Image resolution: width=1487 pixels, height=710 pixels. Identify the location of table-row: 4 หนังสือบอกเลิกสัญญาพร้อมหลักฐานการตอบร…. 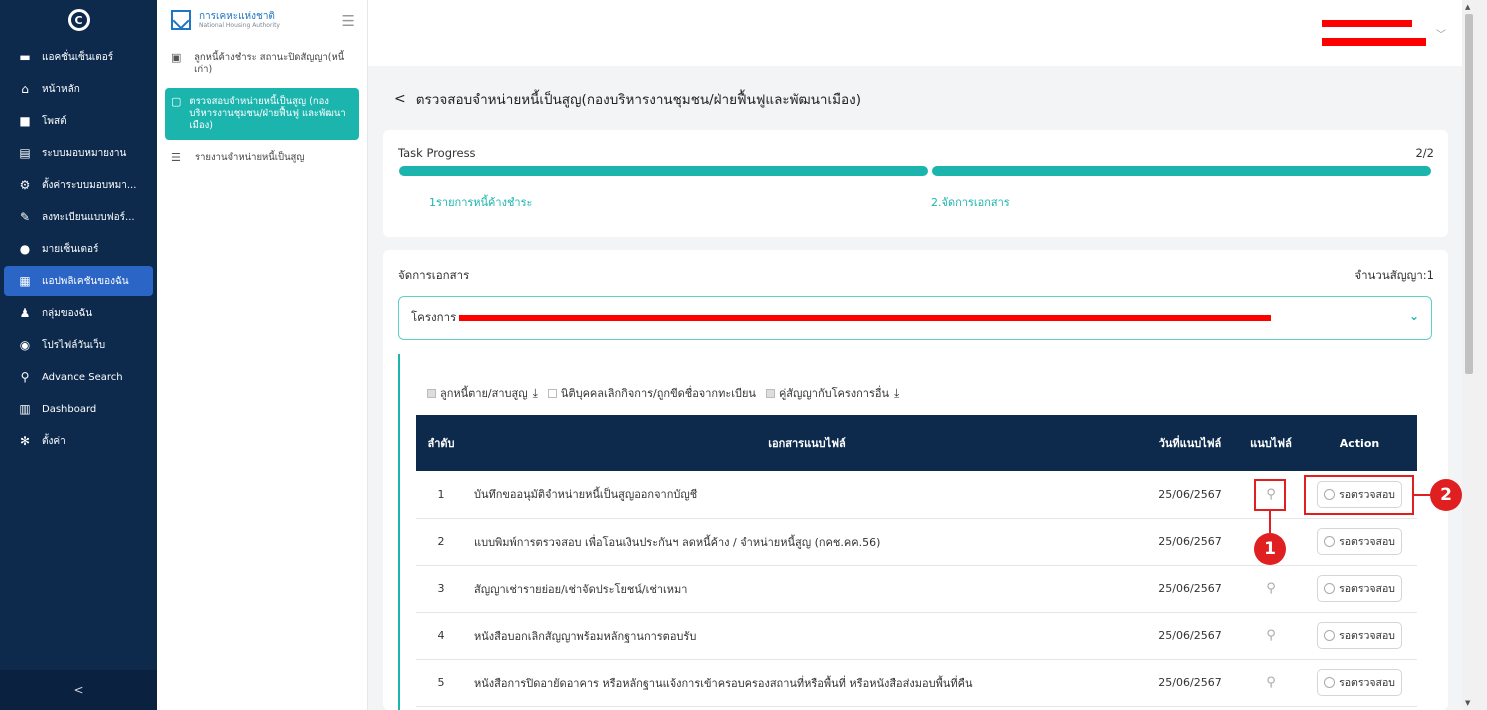
(916, 636).